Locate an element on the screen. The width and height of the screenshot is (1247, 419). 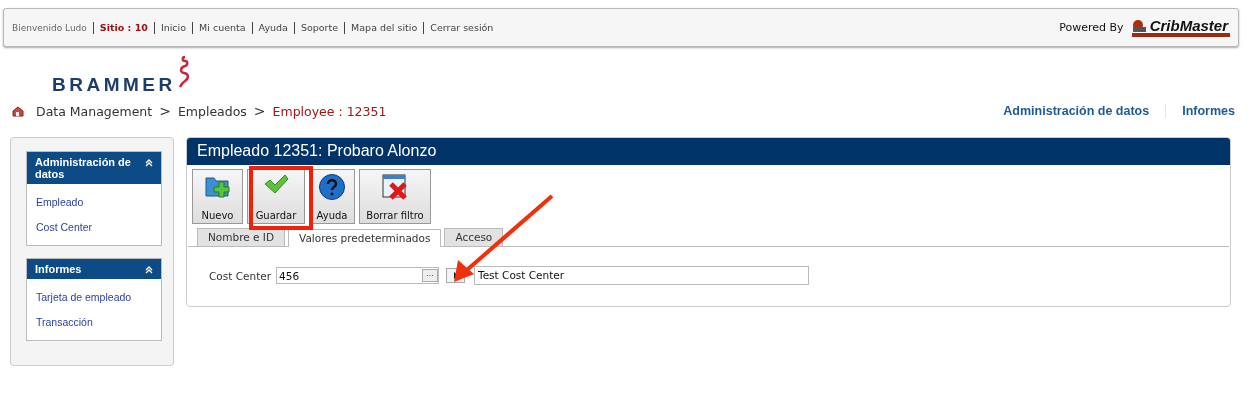
section-title: Administración de datos is located at coordinates (83, 168).